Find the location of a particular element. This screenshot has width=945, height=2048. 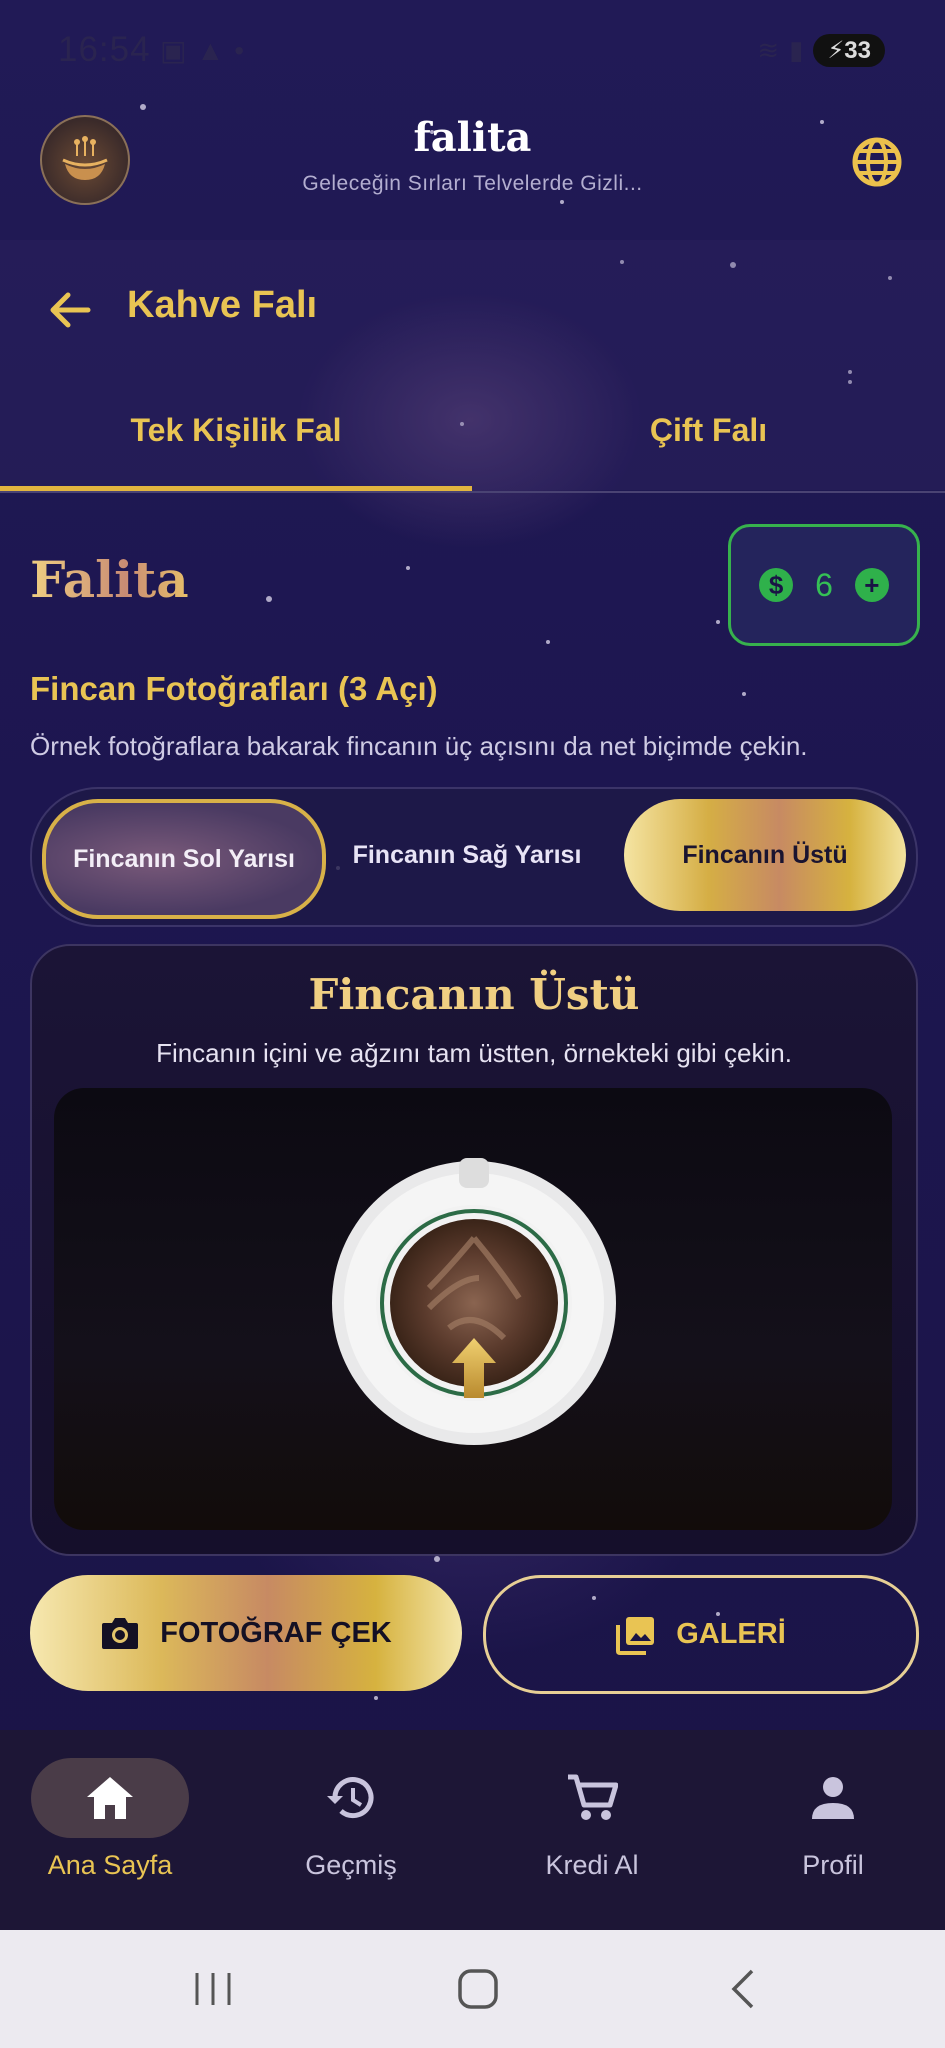

nav-history-pill is located at coordinates (351, 1798).